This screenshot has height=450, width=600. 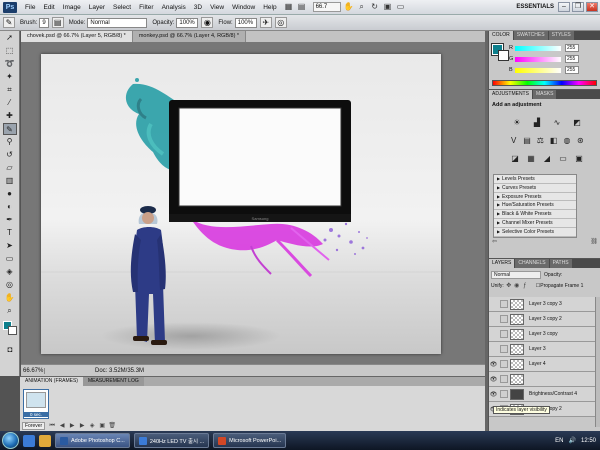 What do you see at coordinates (30, 7) in the screenshot?
I see `menu-file: File` at bounding box center [30, 7].